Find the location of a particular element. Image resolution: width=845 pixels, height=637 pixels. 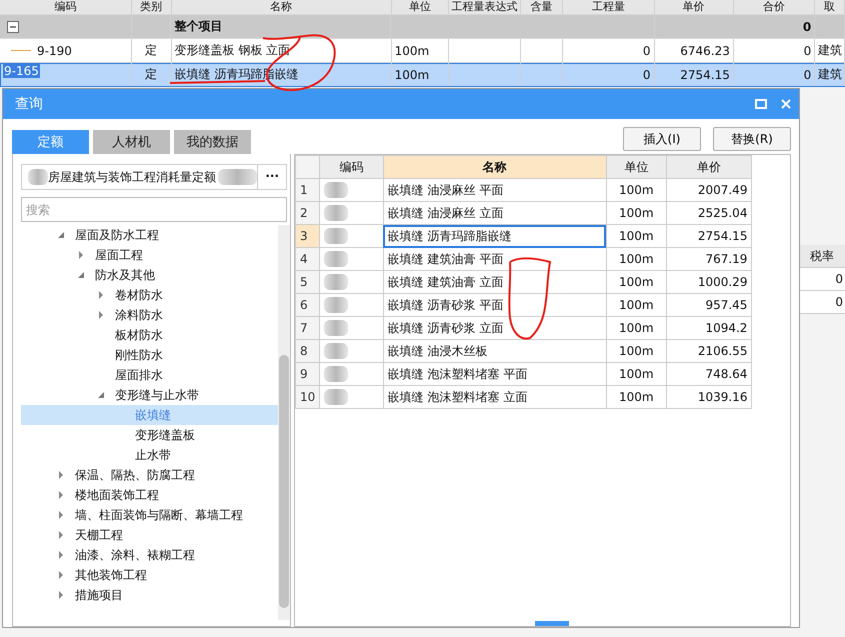

tree-item: 屋面工程 is located at coordinates (149, 255).